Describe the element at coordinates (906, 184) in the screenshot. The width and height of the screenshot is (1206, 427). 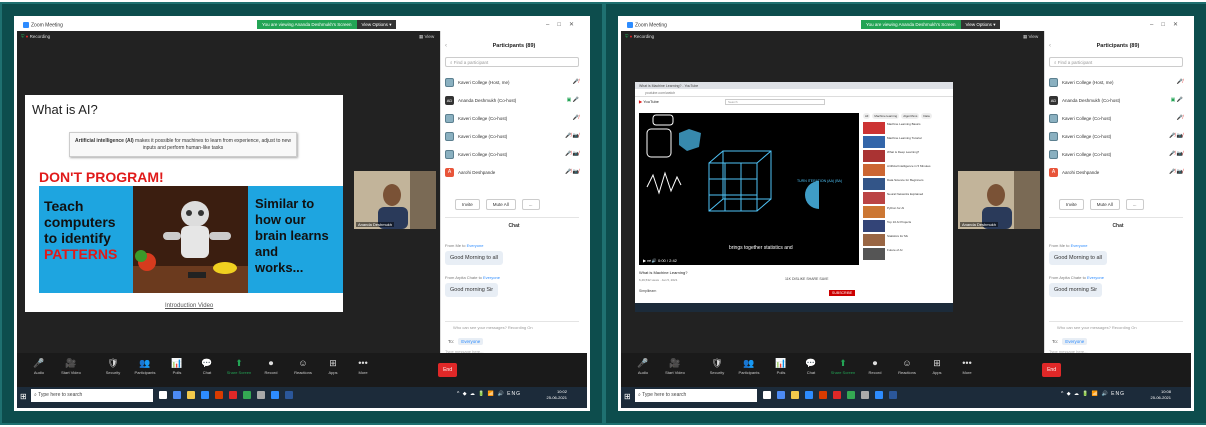
I see `recommended-video: Data Science for Beginners` at that location.